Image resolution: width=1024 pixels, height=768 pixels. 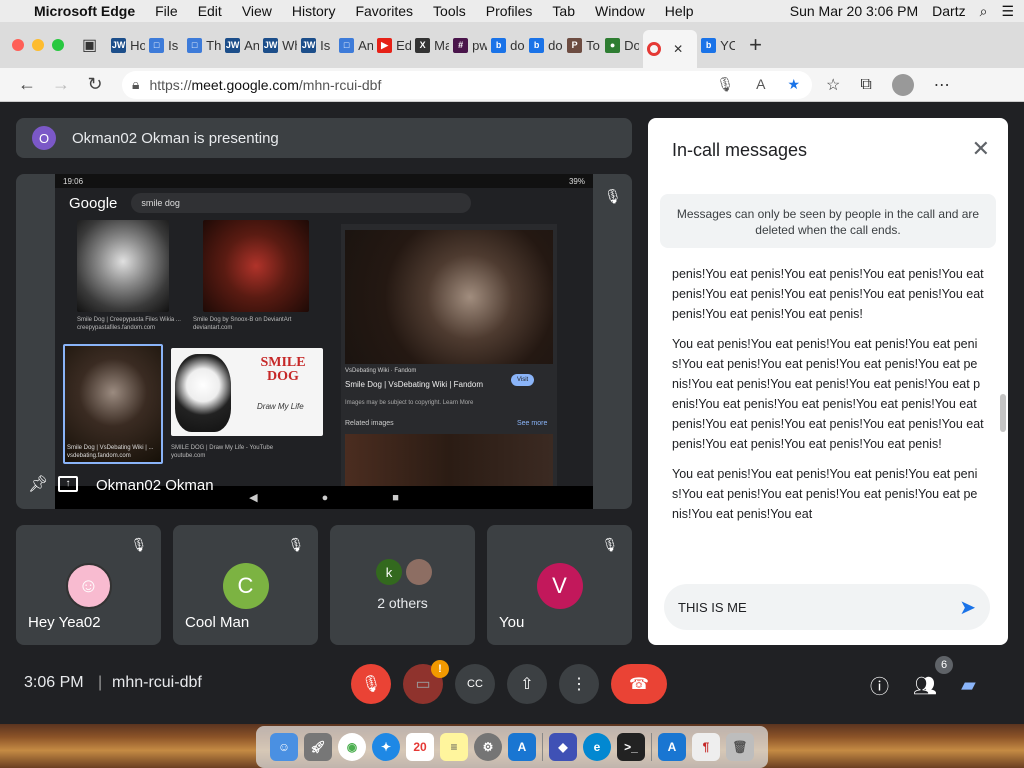 What do you see at coordinates (170, 84) in the screenshot?
I see `url-prefix: https://` at bounding box center [170, 84].